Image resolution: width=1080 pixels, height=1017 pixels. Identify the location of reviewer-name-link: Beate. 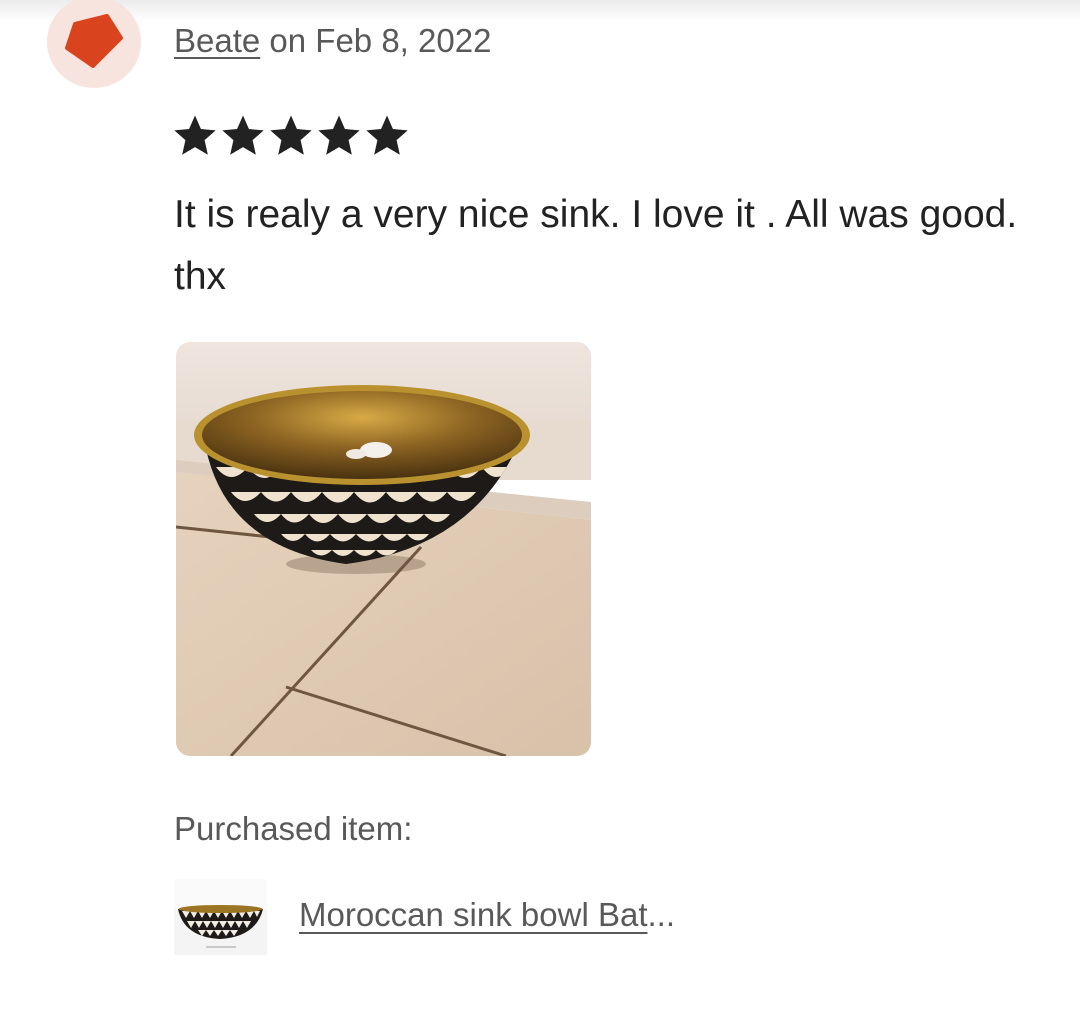
(217, 40).